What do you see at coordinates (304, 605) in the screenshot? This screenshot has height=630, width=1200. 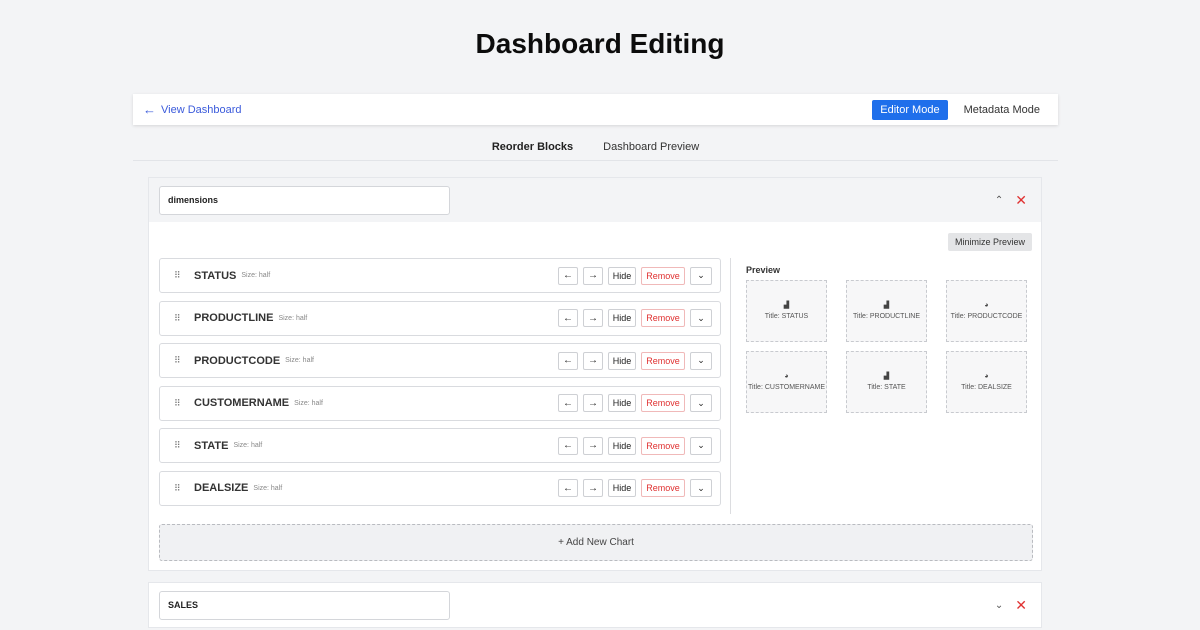 I see `block-name-input: SALES` at bounding box center [304, 605].